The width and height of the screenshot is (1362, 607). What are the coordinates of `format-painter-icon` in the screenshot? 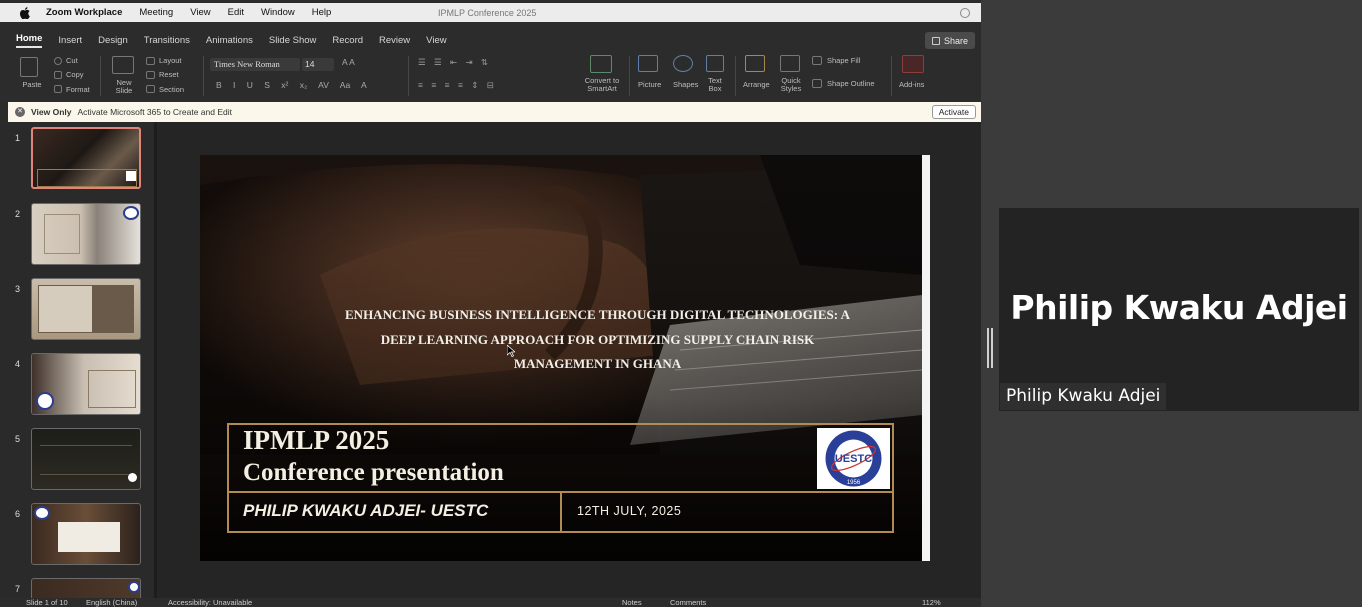 It's located at (58, 89).